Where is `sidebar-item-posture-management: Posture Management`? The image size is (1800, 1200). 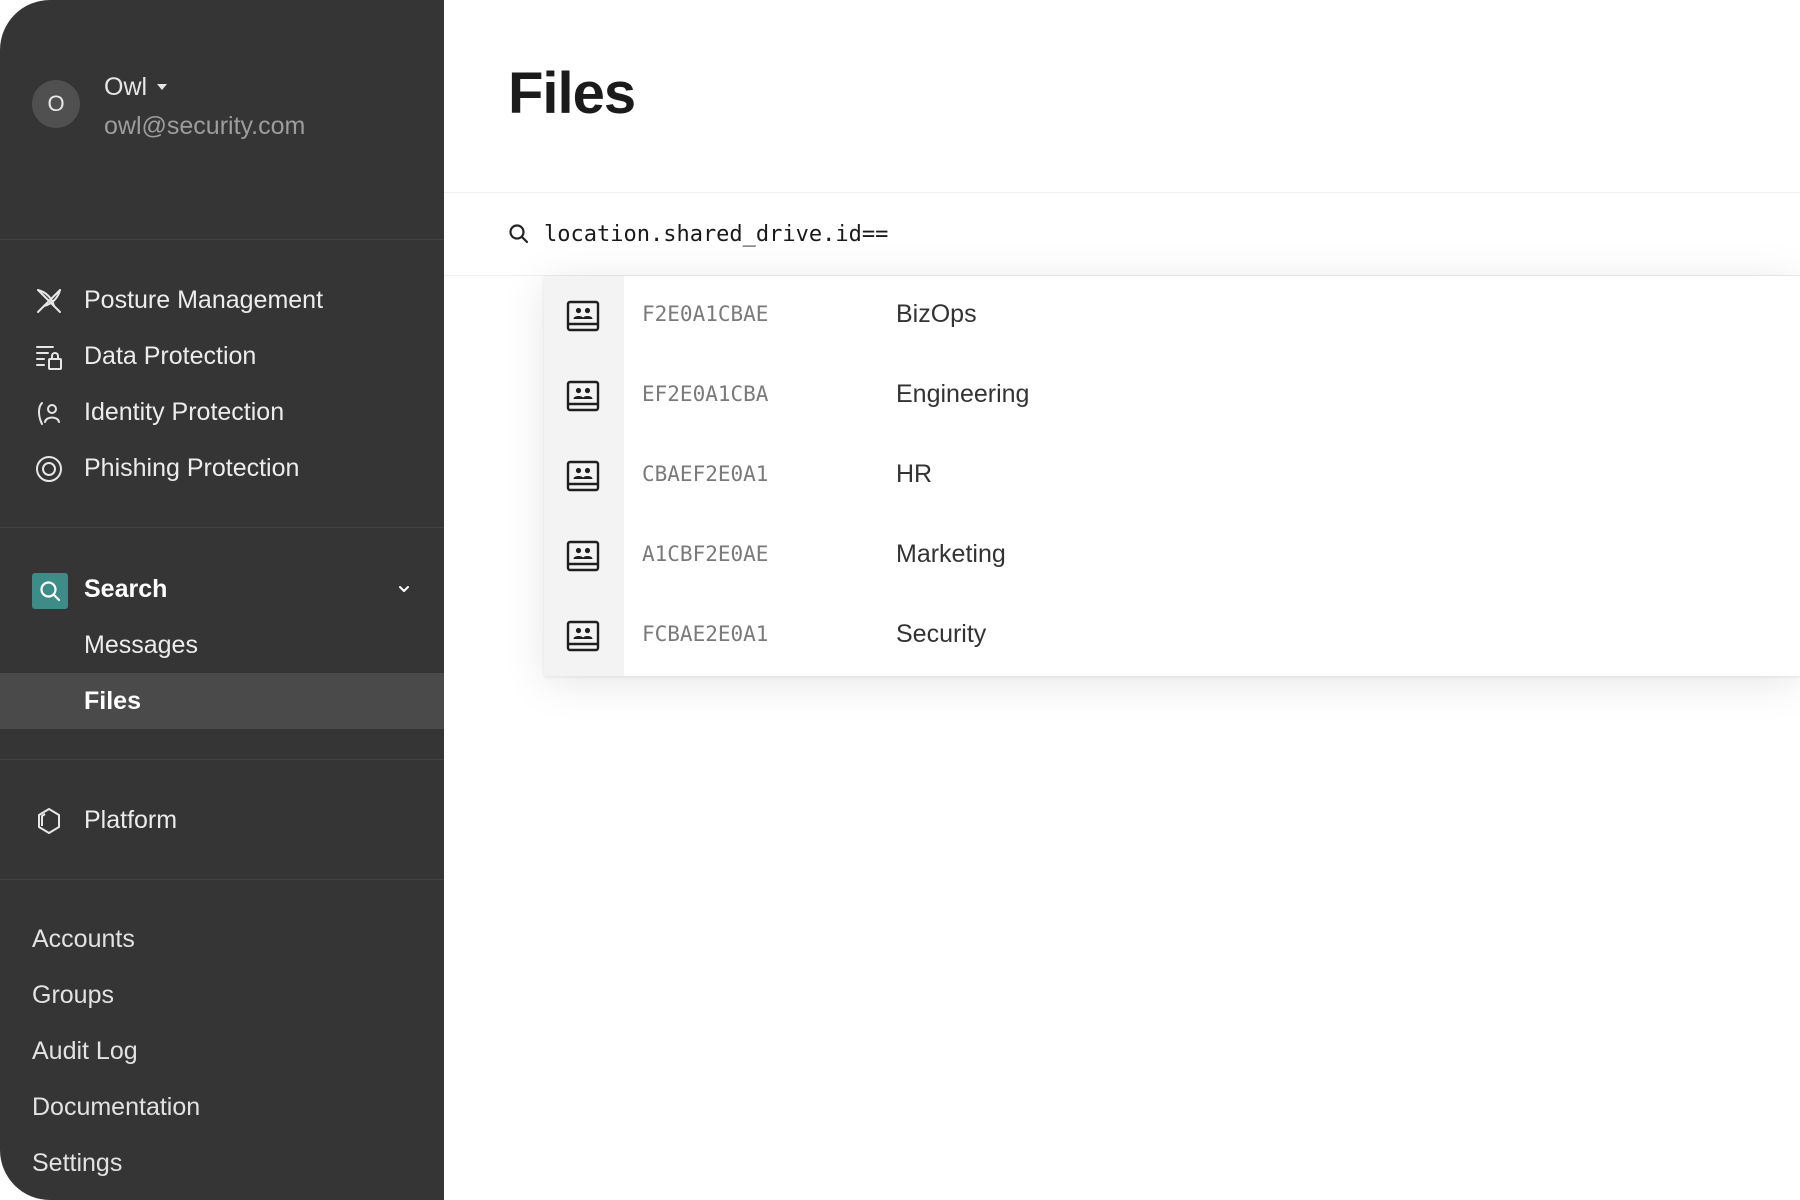 sidebar-item-posture-management: Posture Management is located at coordinates (222, 300).